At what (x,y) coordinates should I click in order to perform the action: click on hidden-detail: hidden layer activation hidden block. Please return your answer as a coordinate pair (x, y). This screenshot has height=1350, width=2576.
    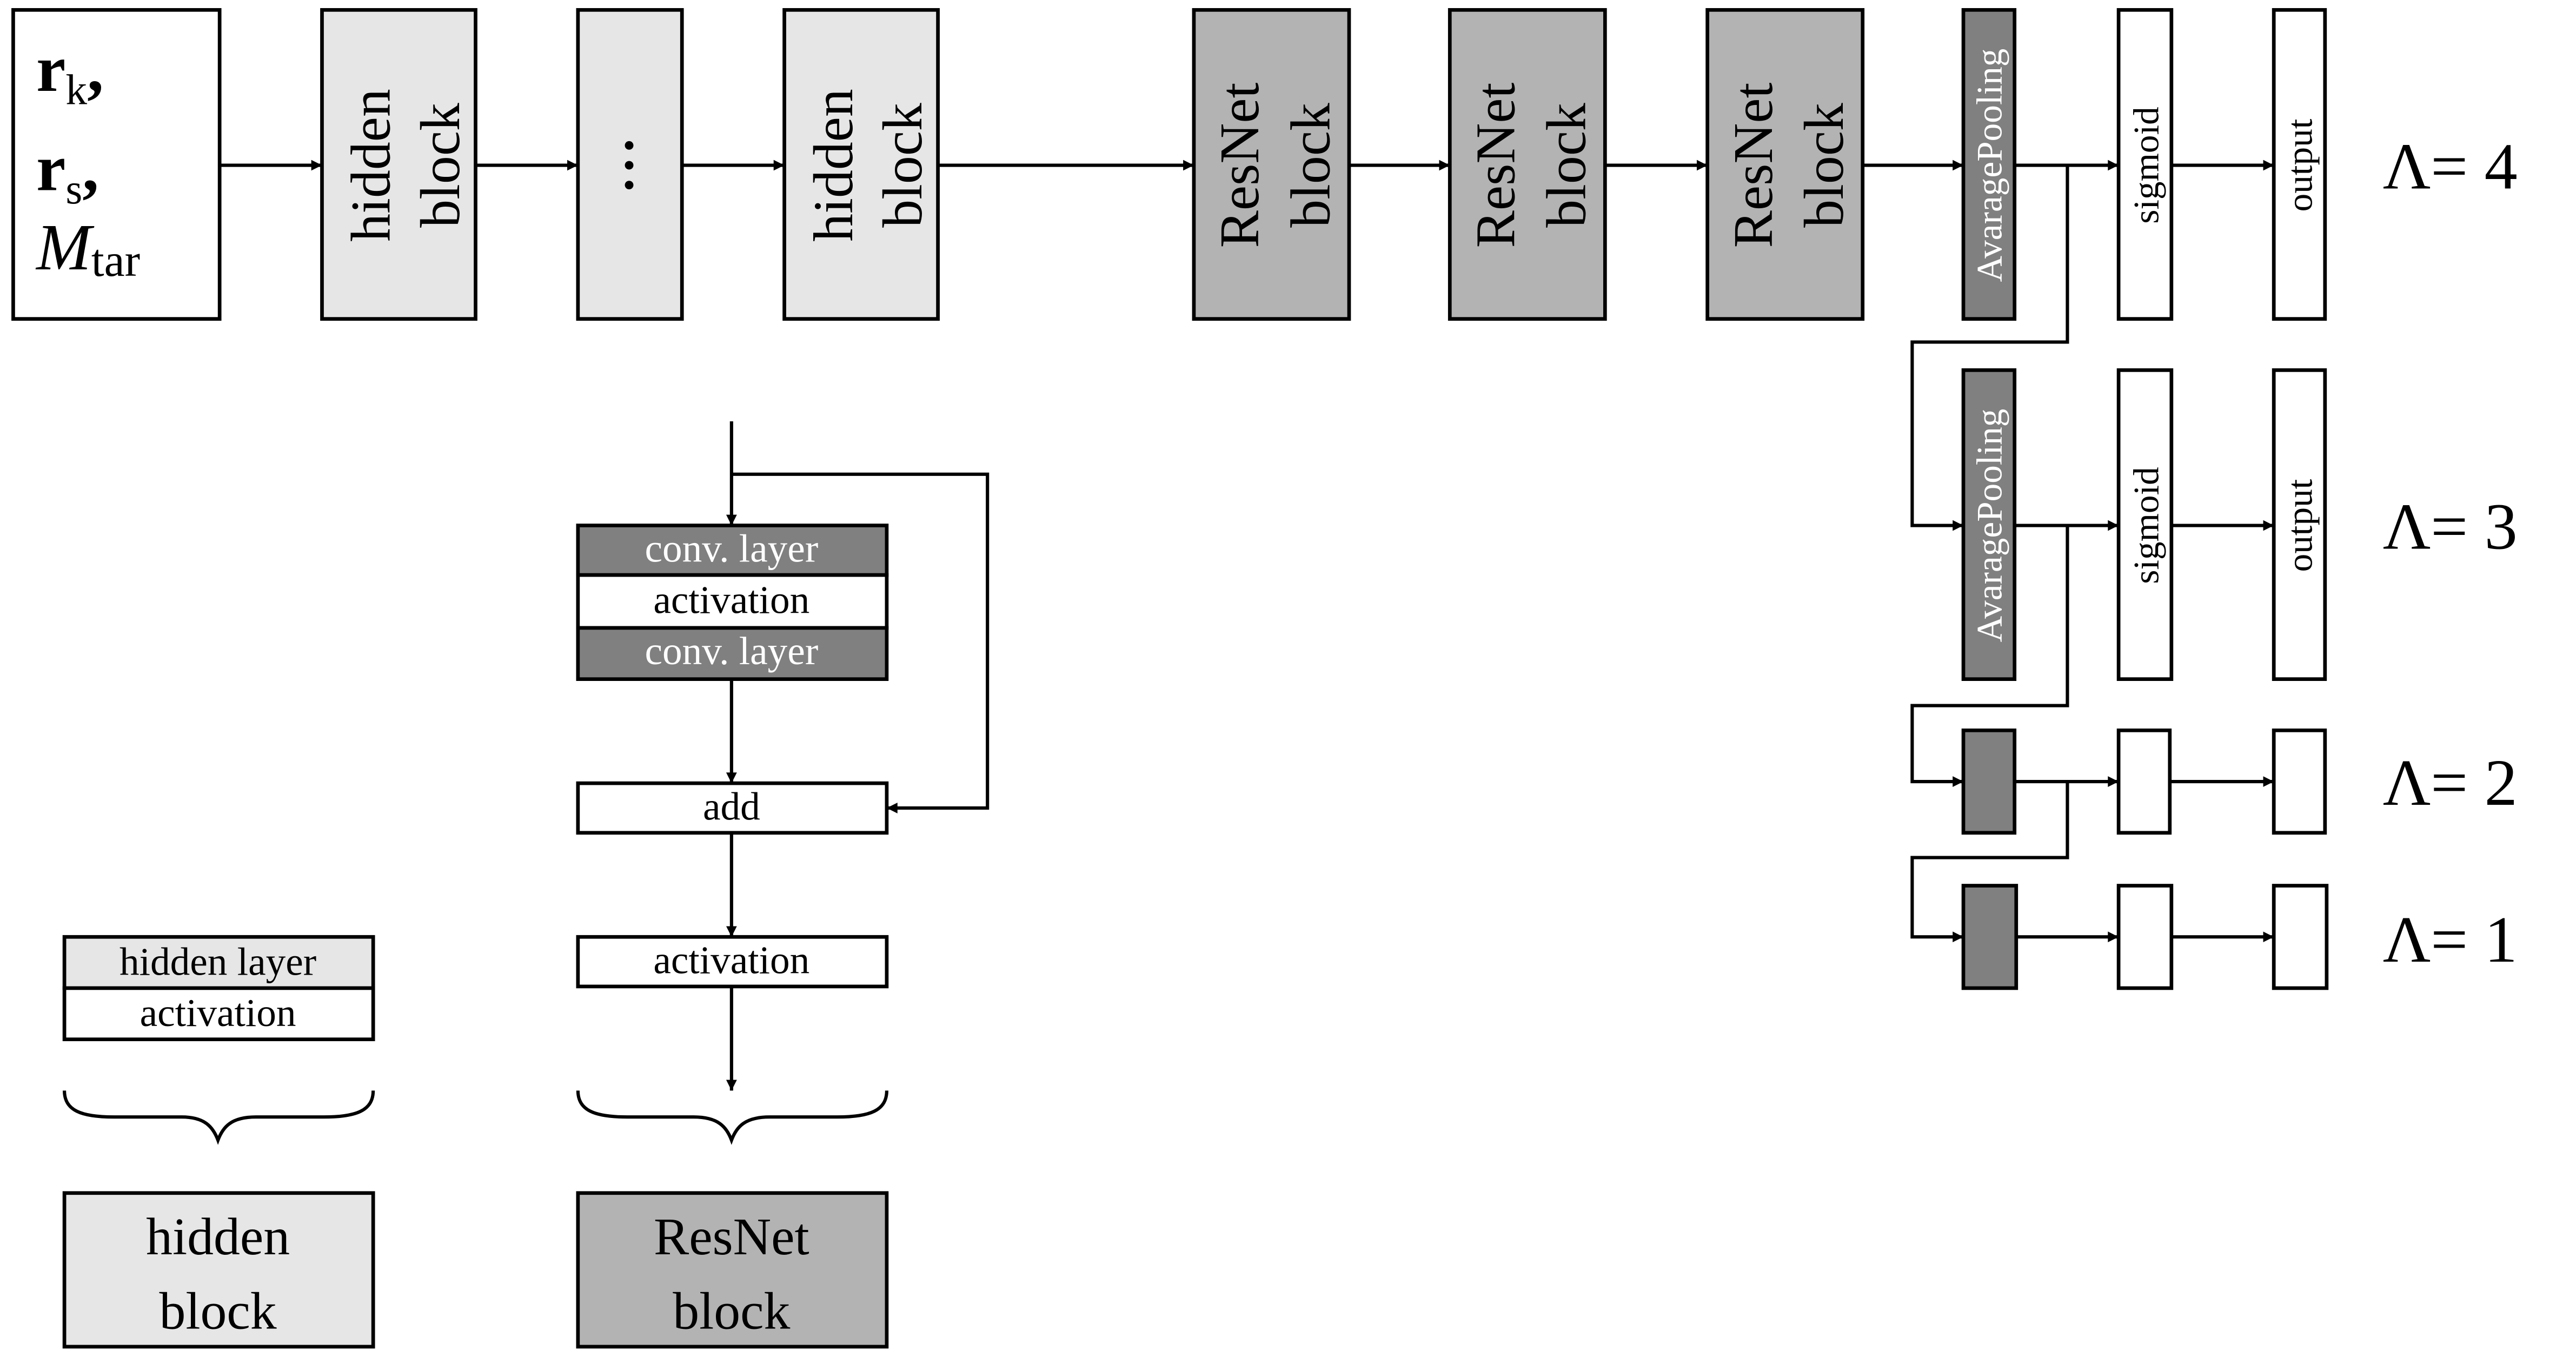
    Looking at the image, I should click on (218, 1142).